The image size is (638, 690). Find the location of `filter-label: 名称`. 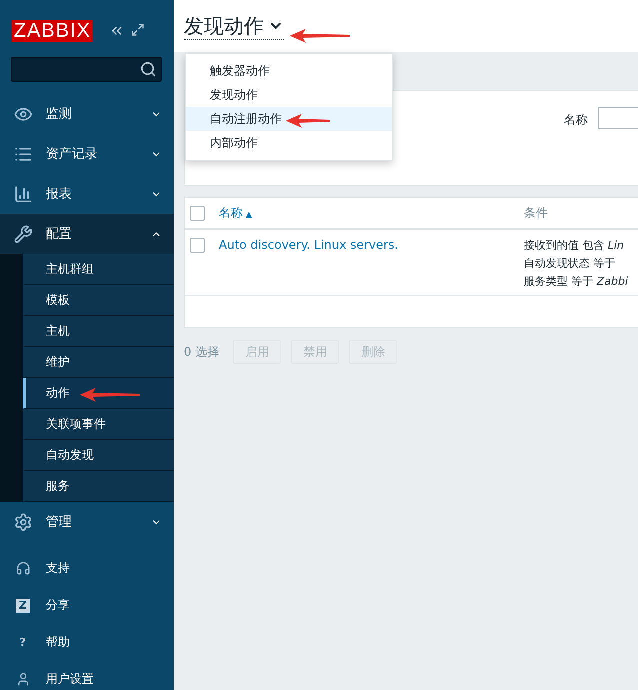

filter-label: 名称 is located at coordinates (576, 120).